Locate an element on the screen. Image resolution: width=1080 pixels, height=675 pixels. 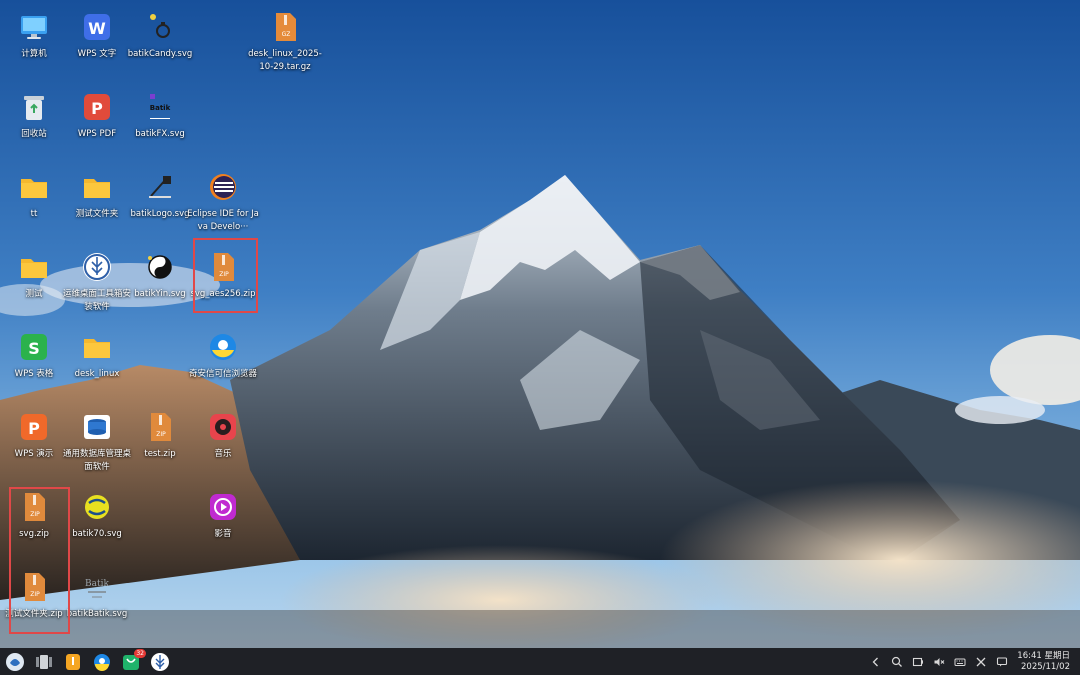
desktop-icon-video-player: 影音 is located at coordinates (223, 523).